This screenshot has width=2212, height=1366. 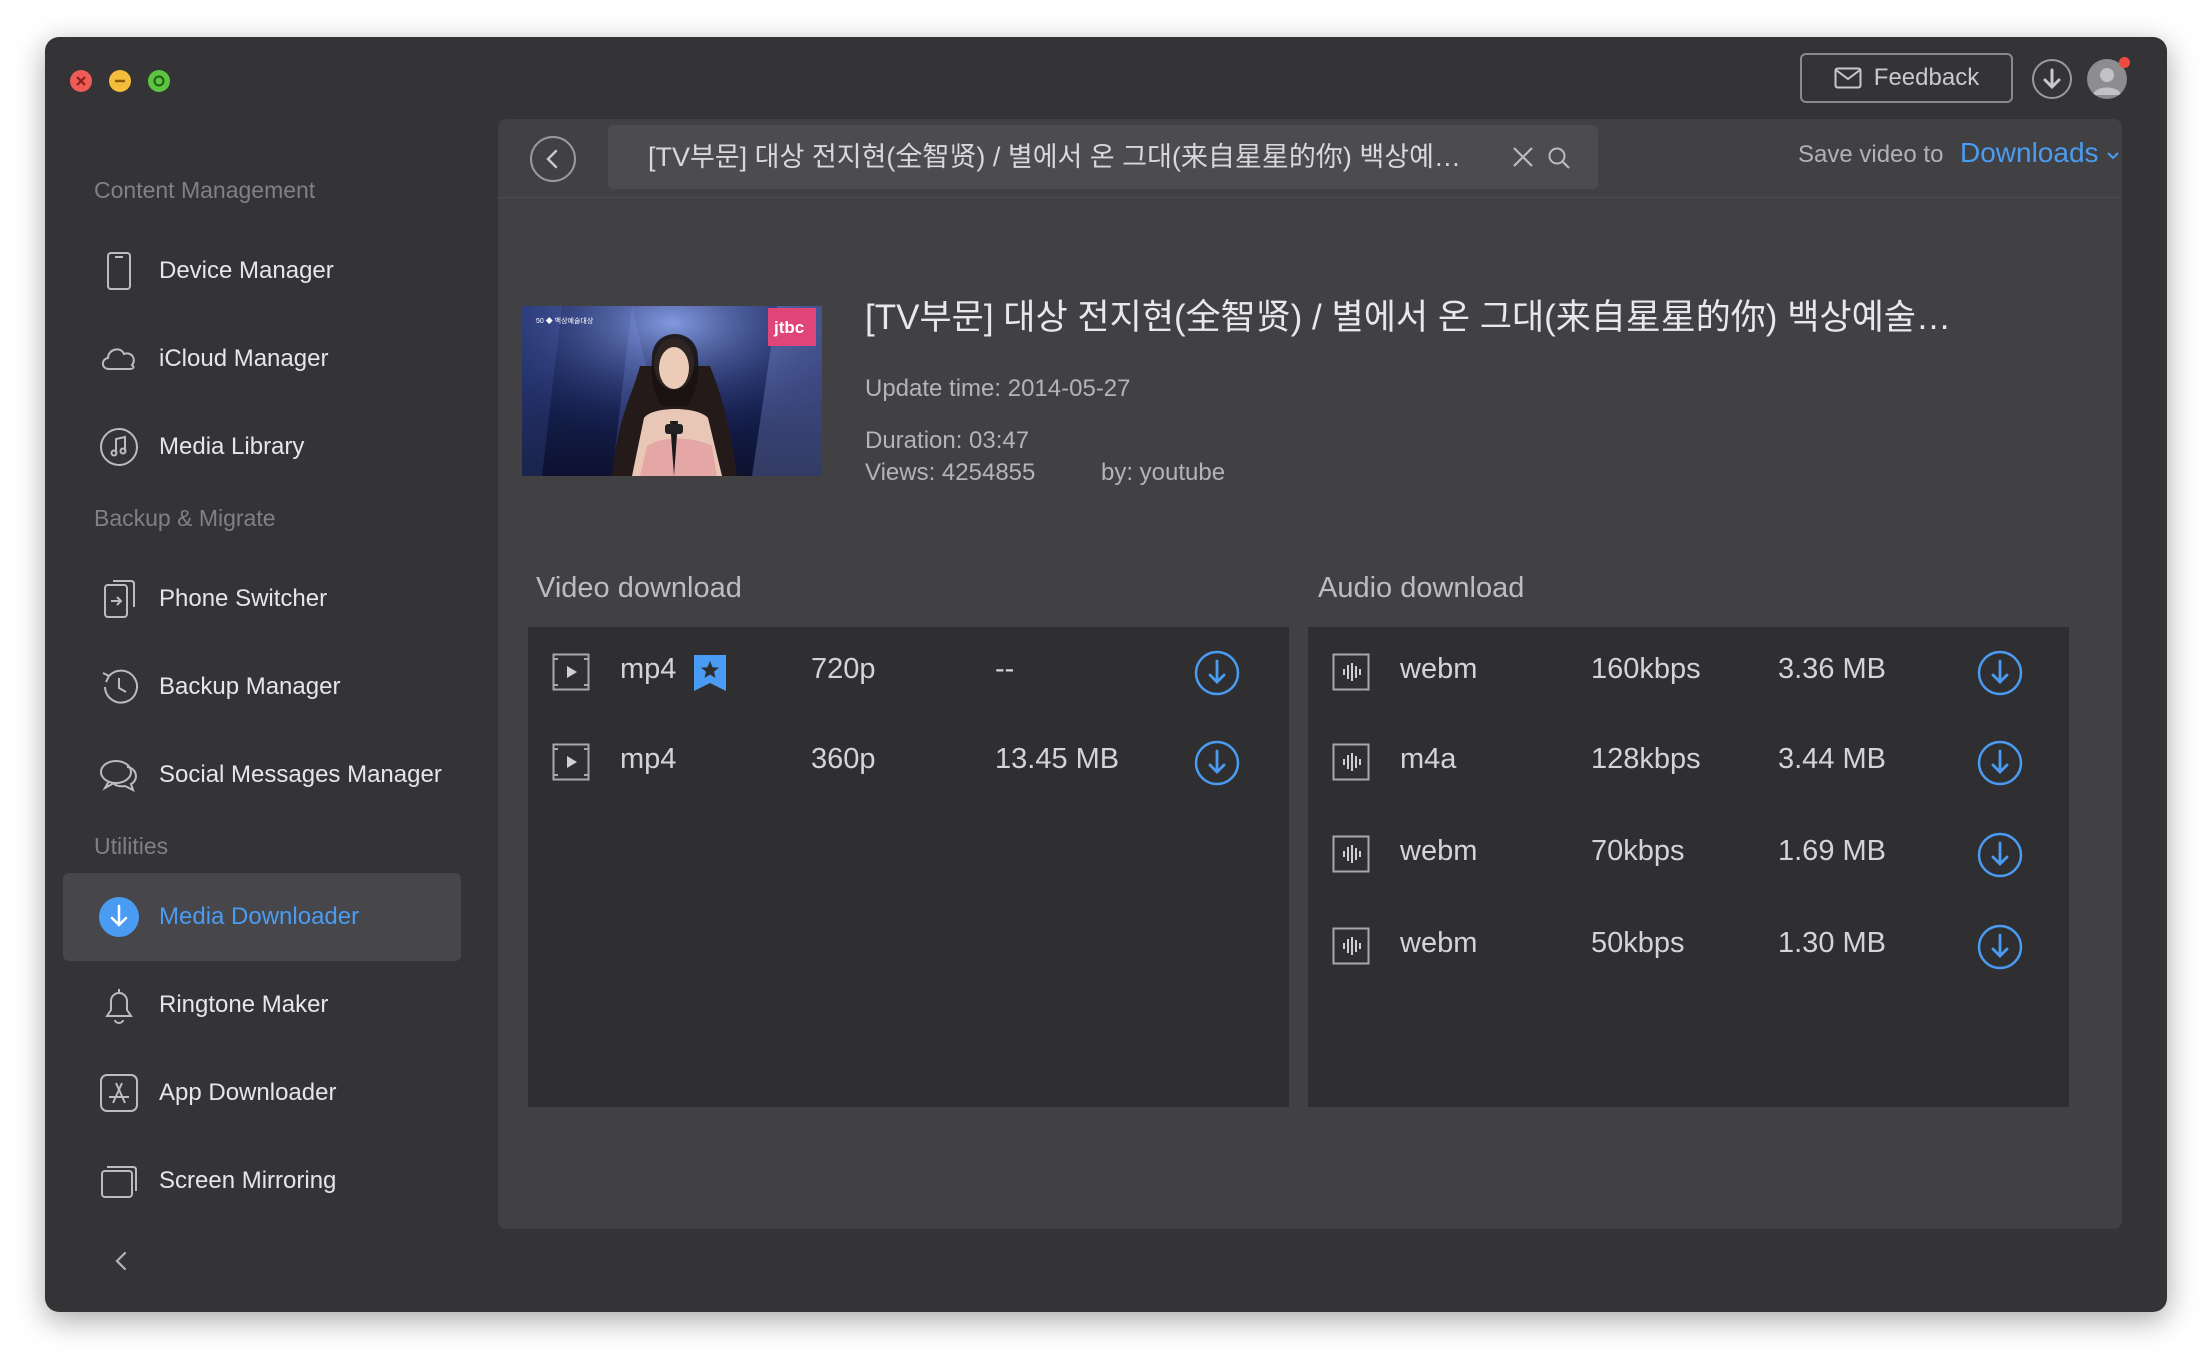 I want to click on list-item: mp4 720p --, so click(x=908, y=673).